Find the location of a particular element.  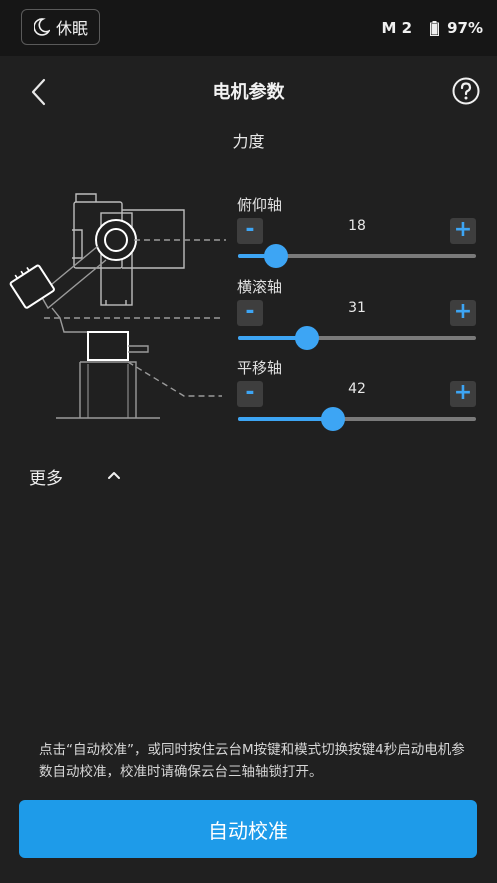

pan-slider-thumb is located at coordinates (333, 419).